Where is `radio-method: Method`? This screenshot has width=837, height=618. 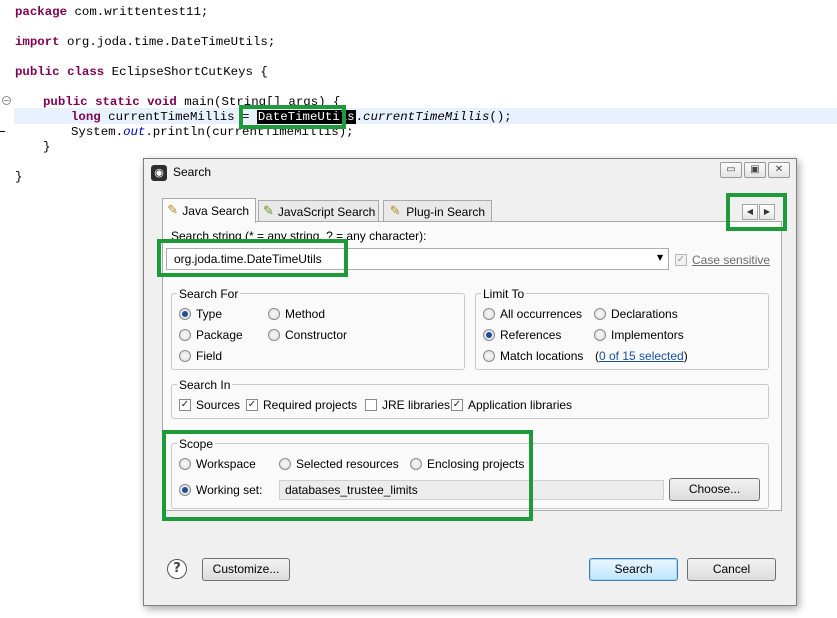 radio-method: Method is located at coordinates (296, 314).